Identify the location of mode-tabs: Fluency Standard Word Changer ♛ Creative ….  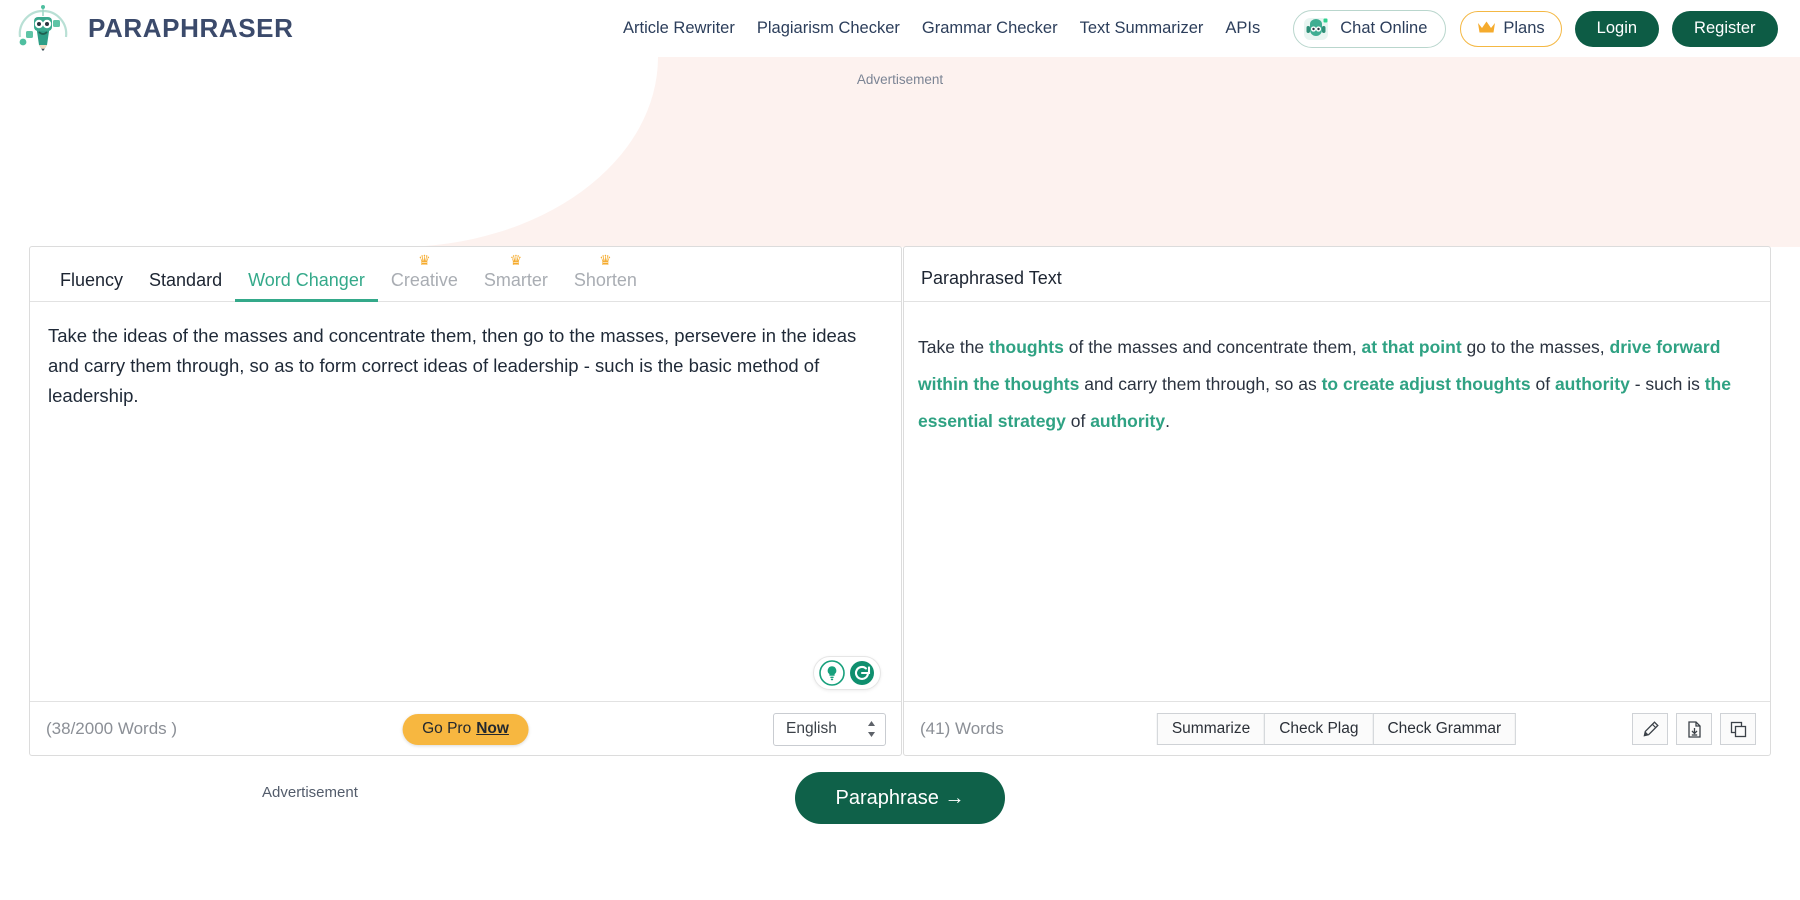
(340, 274).